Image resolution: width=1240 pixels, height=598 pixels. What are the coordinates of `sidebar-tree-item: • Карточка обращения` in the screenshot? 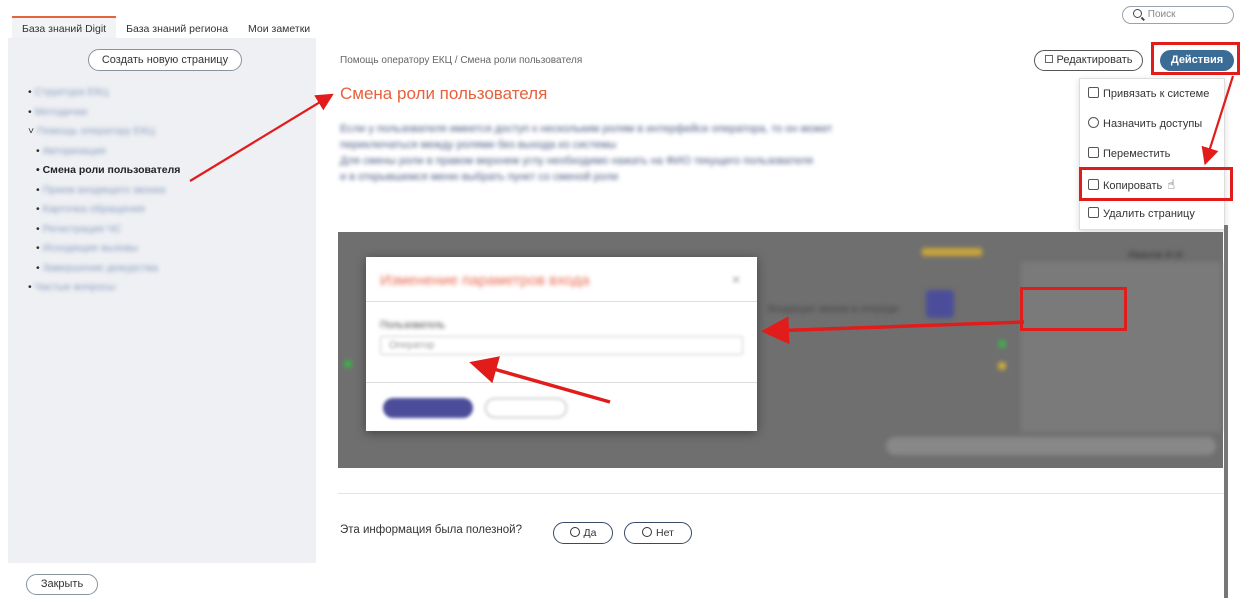 It's located at (104, 210).